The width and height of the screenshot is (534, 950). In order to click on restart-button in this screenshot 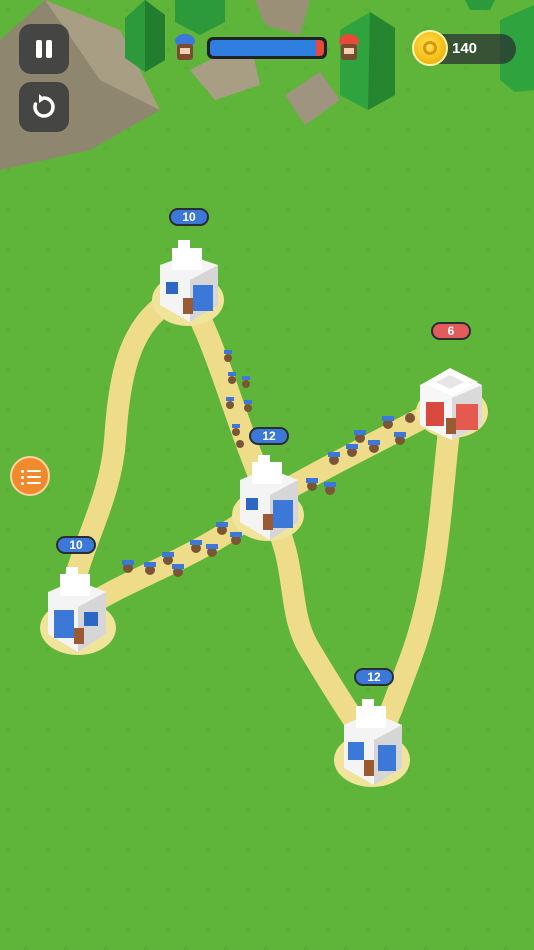, I will do `click(44, 107)`.